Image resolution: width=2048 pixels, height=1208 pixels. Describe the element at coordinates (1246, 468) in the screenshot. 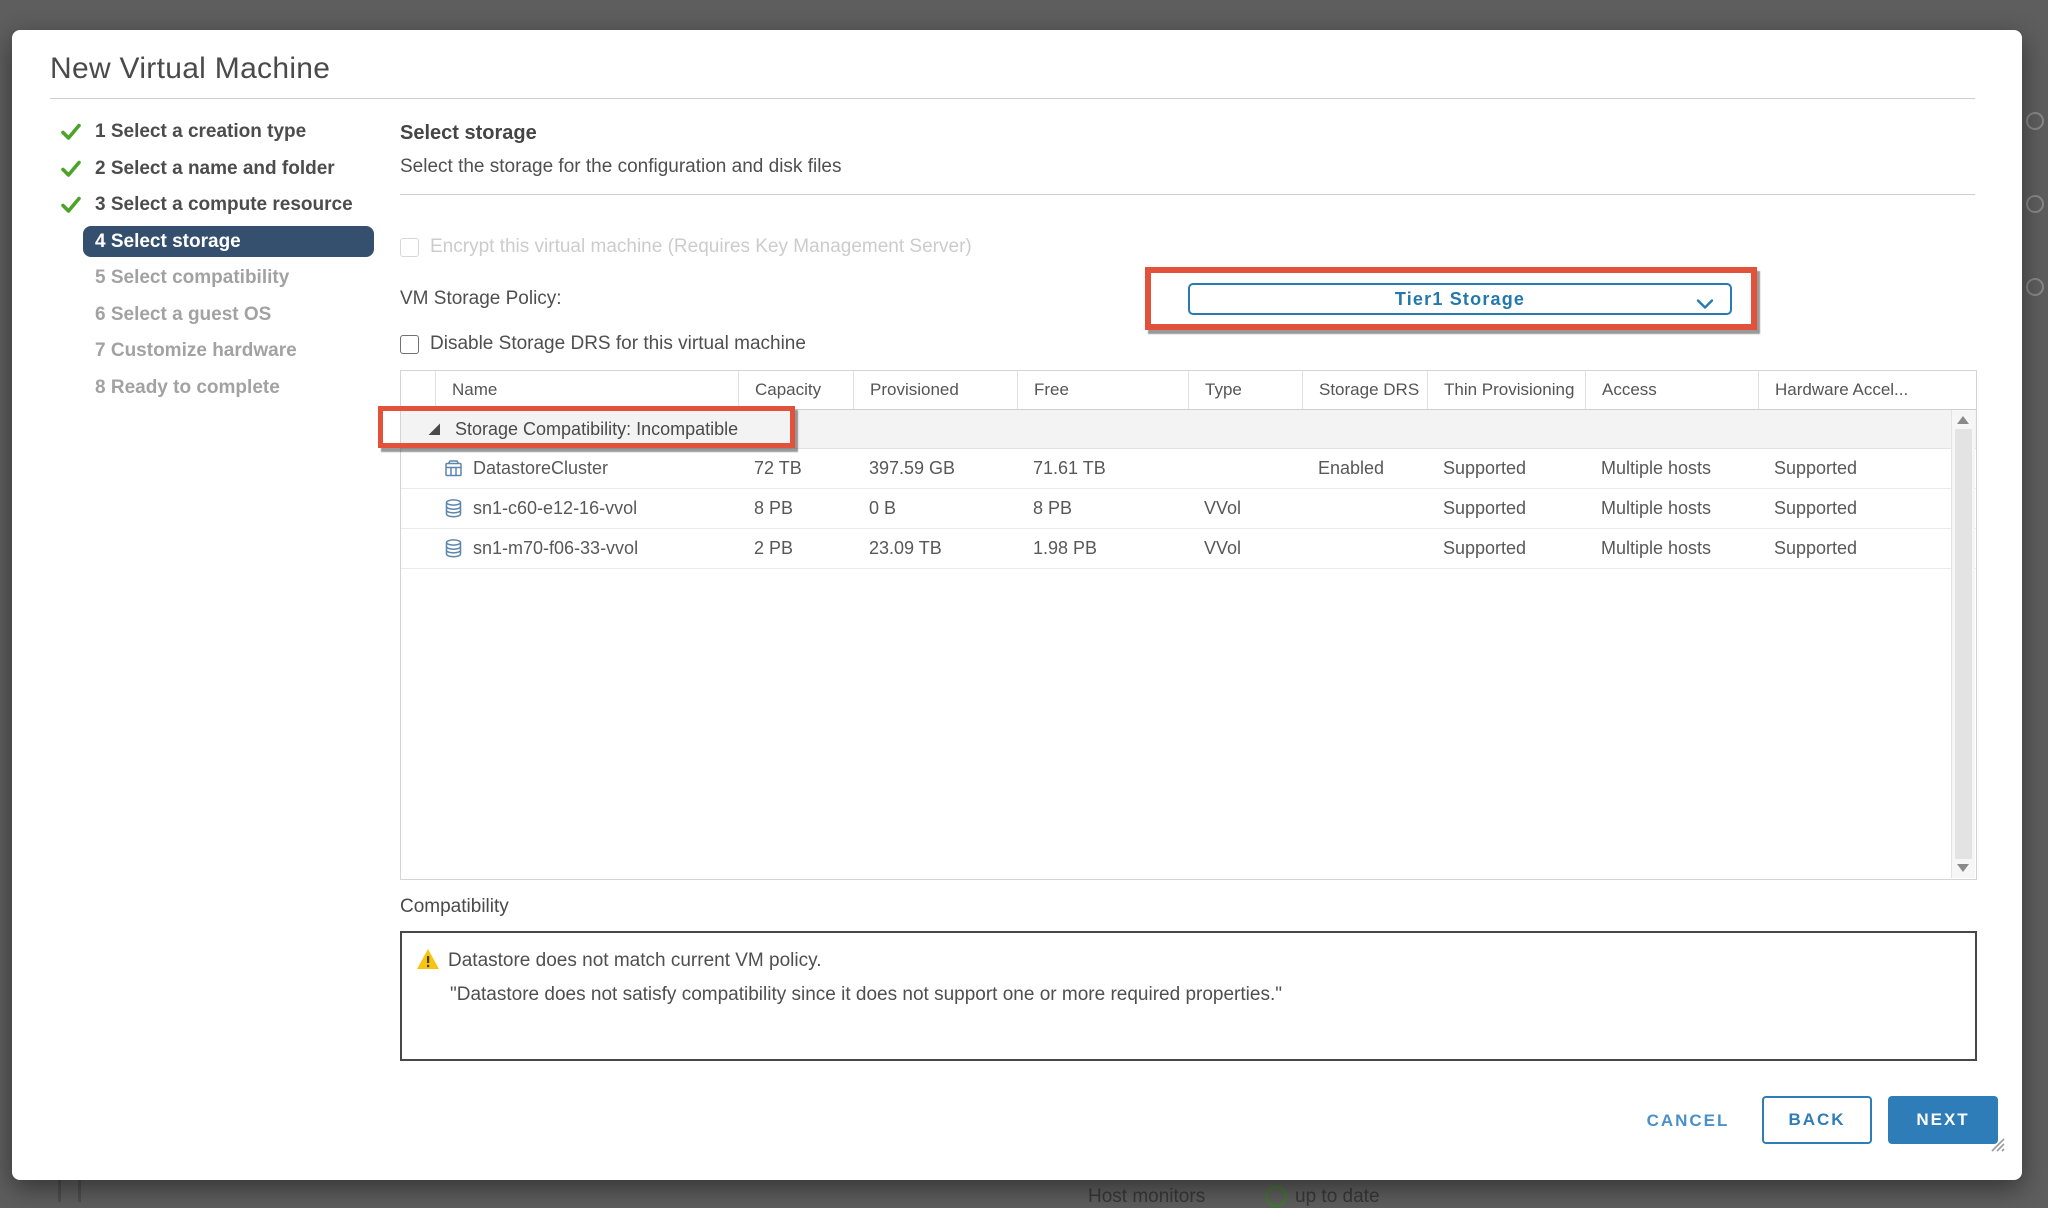

I see `cell-type` at that location.